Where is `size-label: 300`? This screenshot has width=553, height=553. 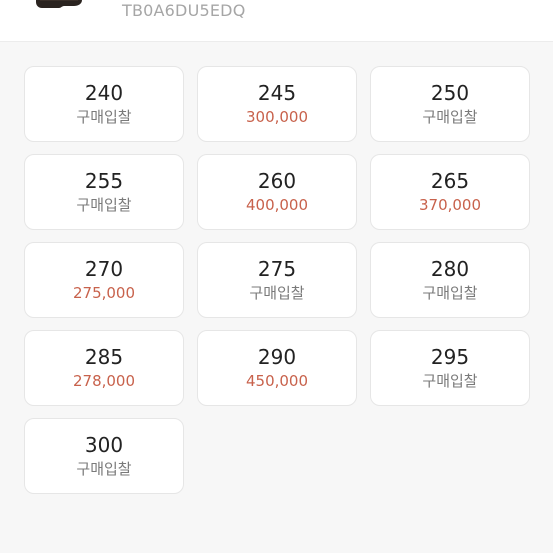
size-label: 300 is located at coordinates (104, 445).